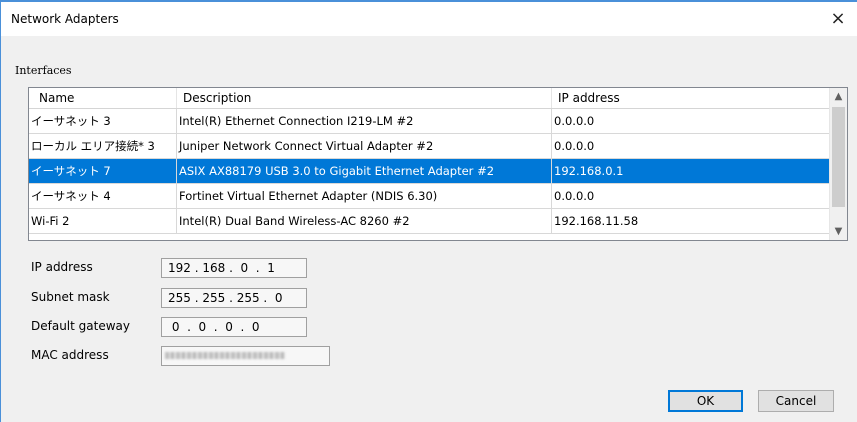  I want to click on subnet-mask-label: Subnet mask, so click(70, 297).